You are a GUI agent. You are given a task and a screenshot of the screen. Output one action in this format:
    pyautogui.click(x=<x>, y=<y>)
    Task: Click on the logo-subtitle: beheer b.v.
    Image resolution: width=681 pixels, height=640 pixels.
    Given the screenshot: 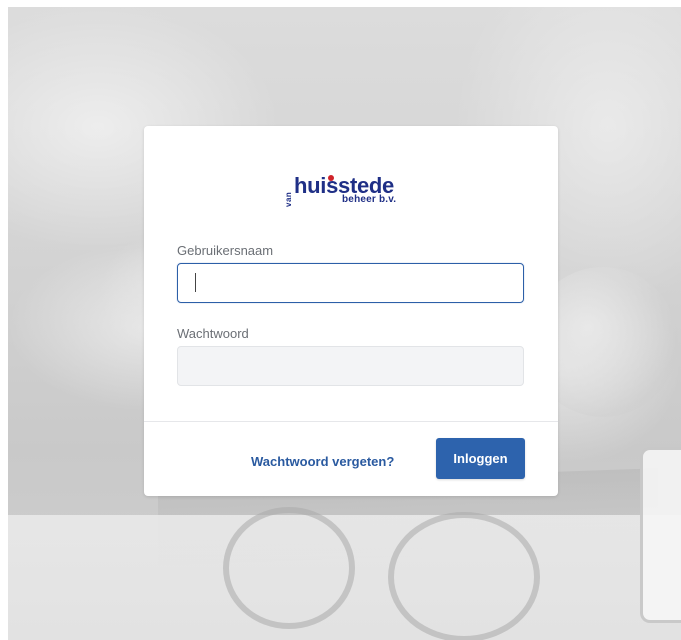 What is the action you would take?
    pyautogui.click(x=369, y=199)
    